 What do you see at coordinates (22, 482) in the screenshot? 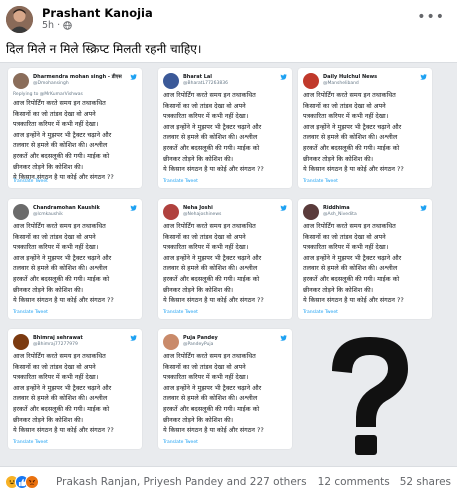
I see `reaction-icons` at bounding box center [22, 482].